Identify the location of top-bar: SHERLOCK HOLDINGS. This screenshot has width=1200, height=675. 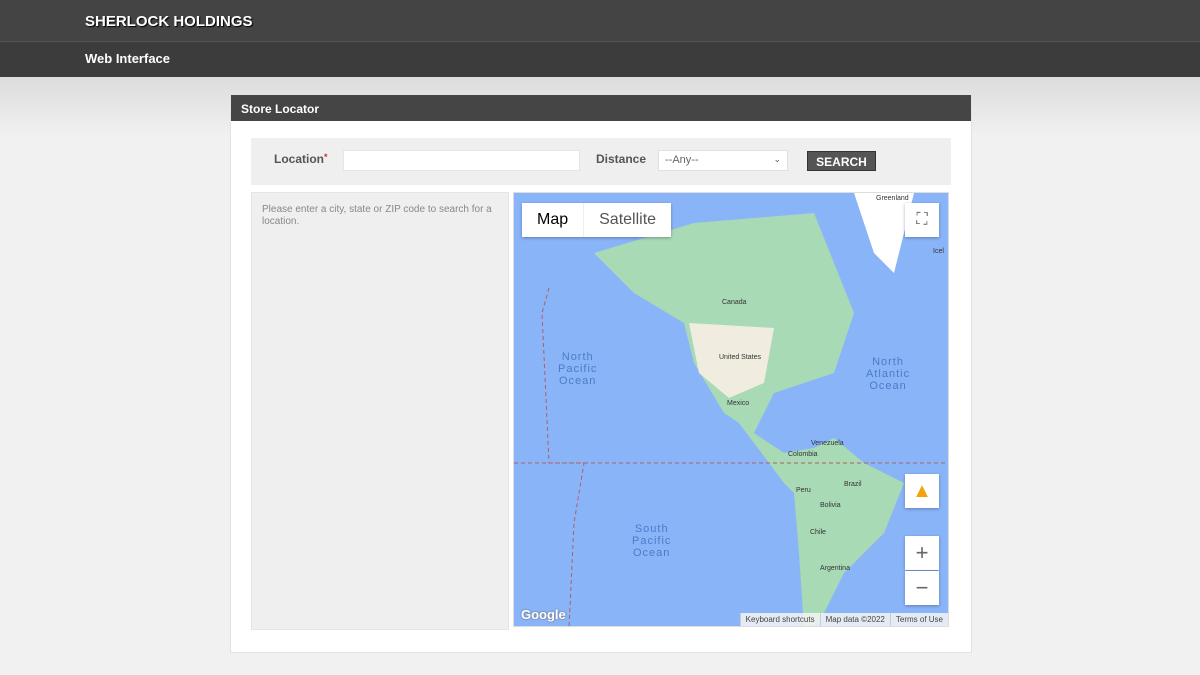
(600, 20).